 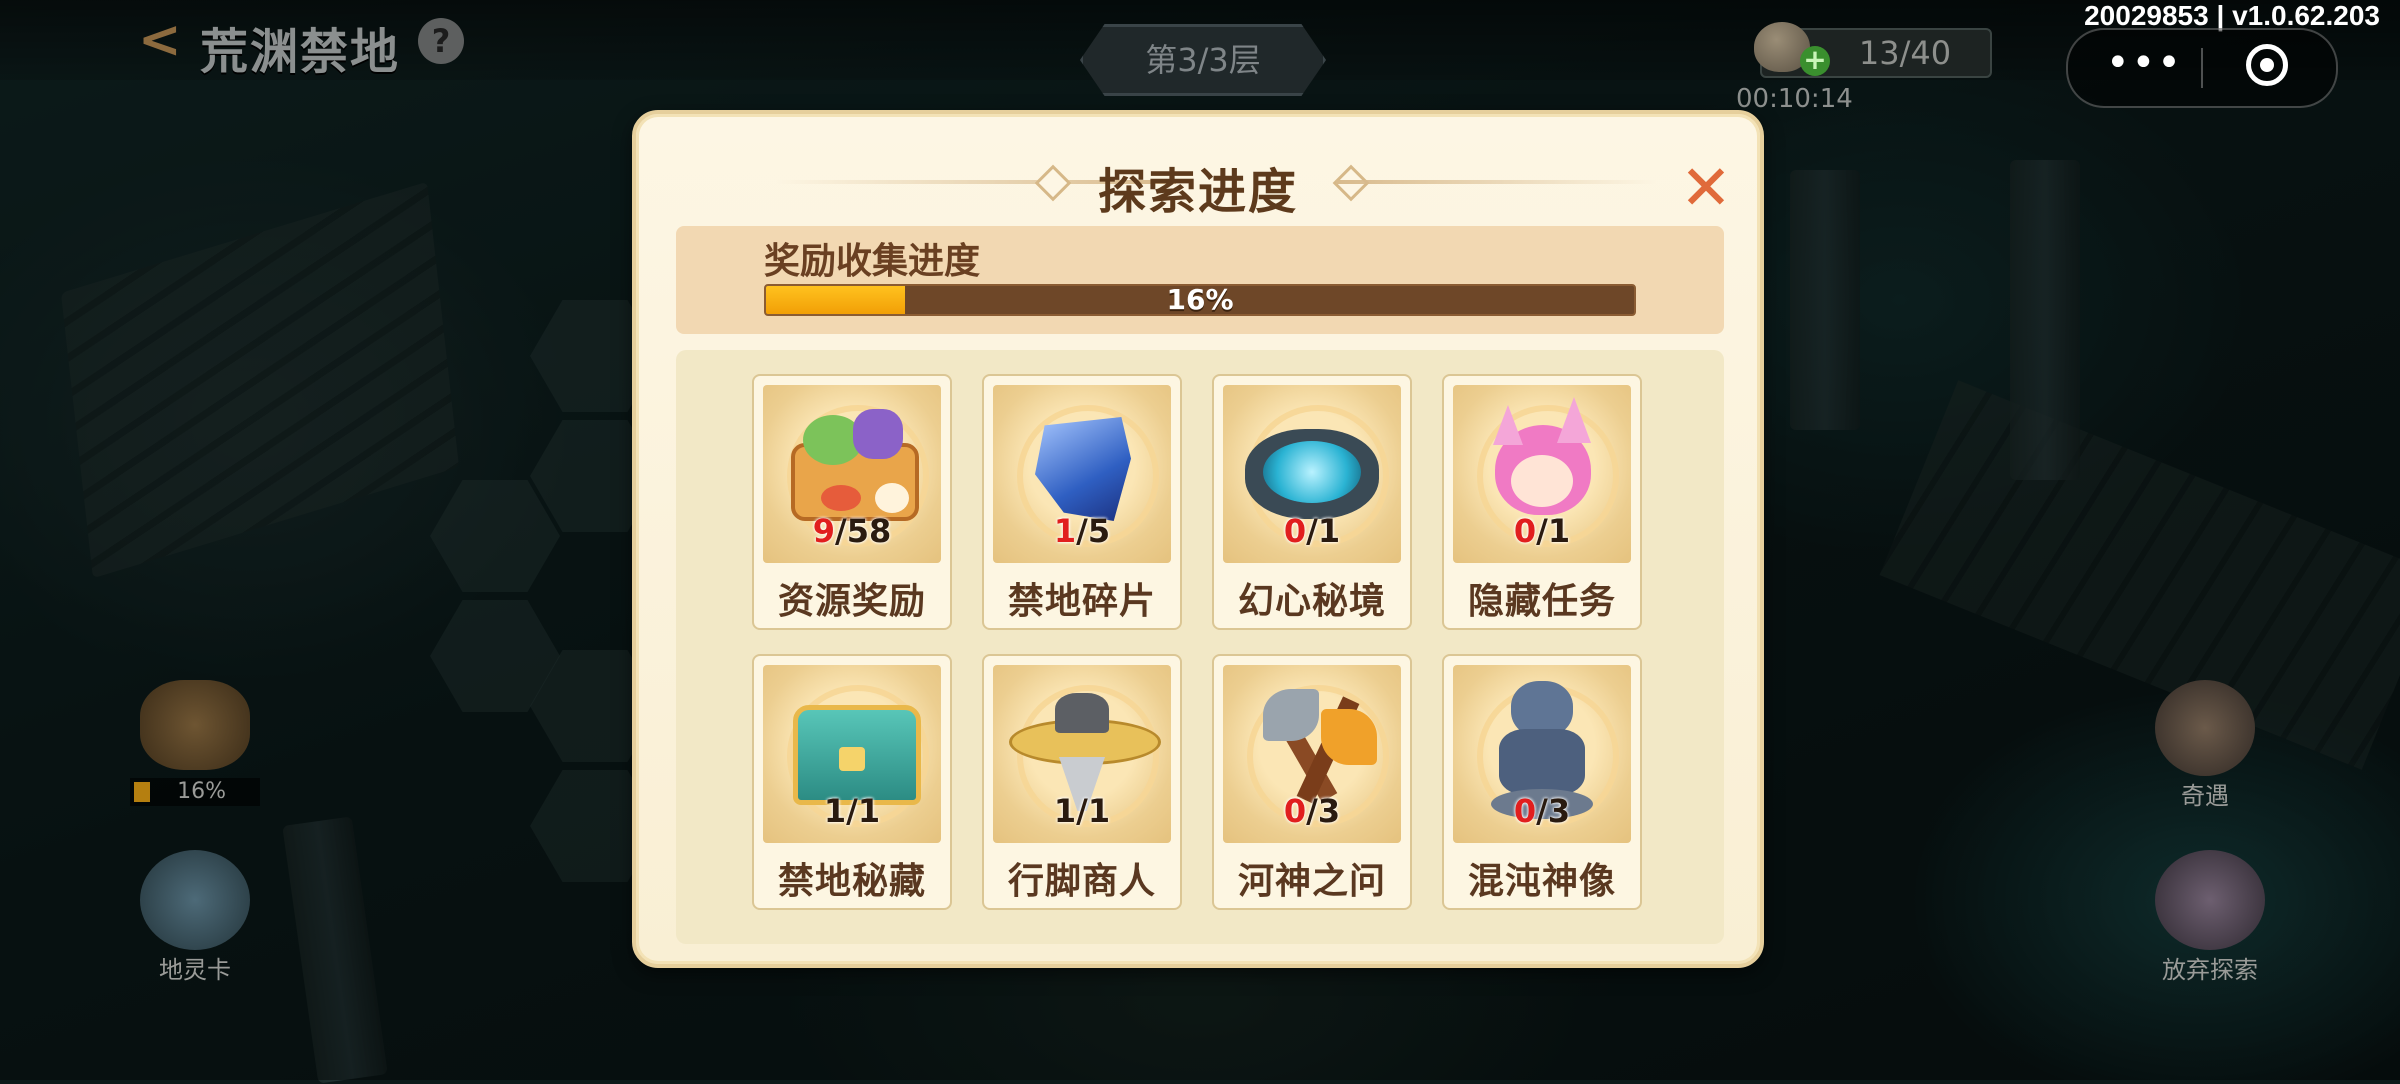 I want to click on mini-progress-text: 16%, so click(x=201, y=791).